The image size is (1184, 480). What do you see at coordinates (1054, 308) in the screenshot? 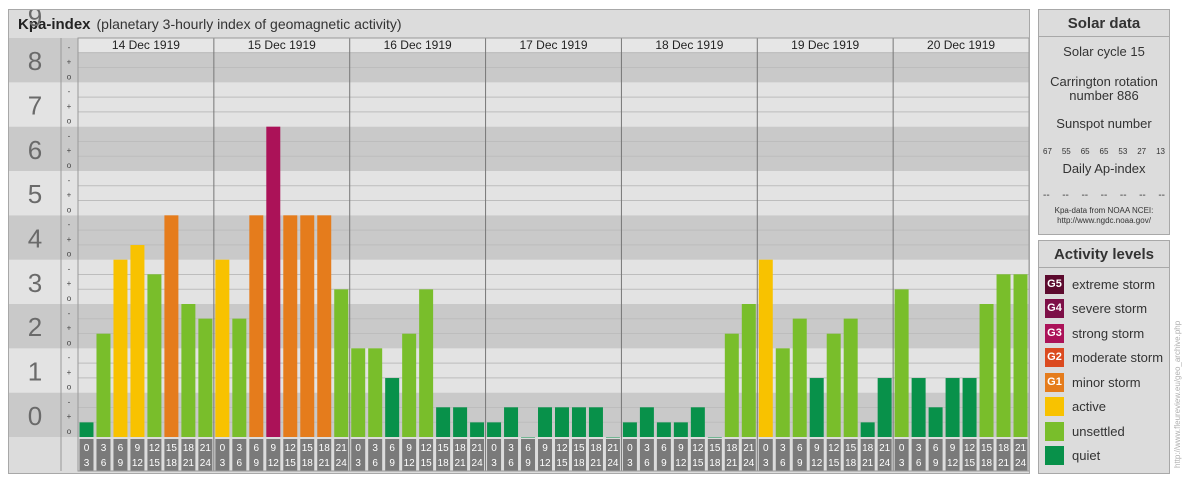
I see `legend-swatch: G4` at bounding box center [1054, 308].